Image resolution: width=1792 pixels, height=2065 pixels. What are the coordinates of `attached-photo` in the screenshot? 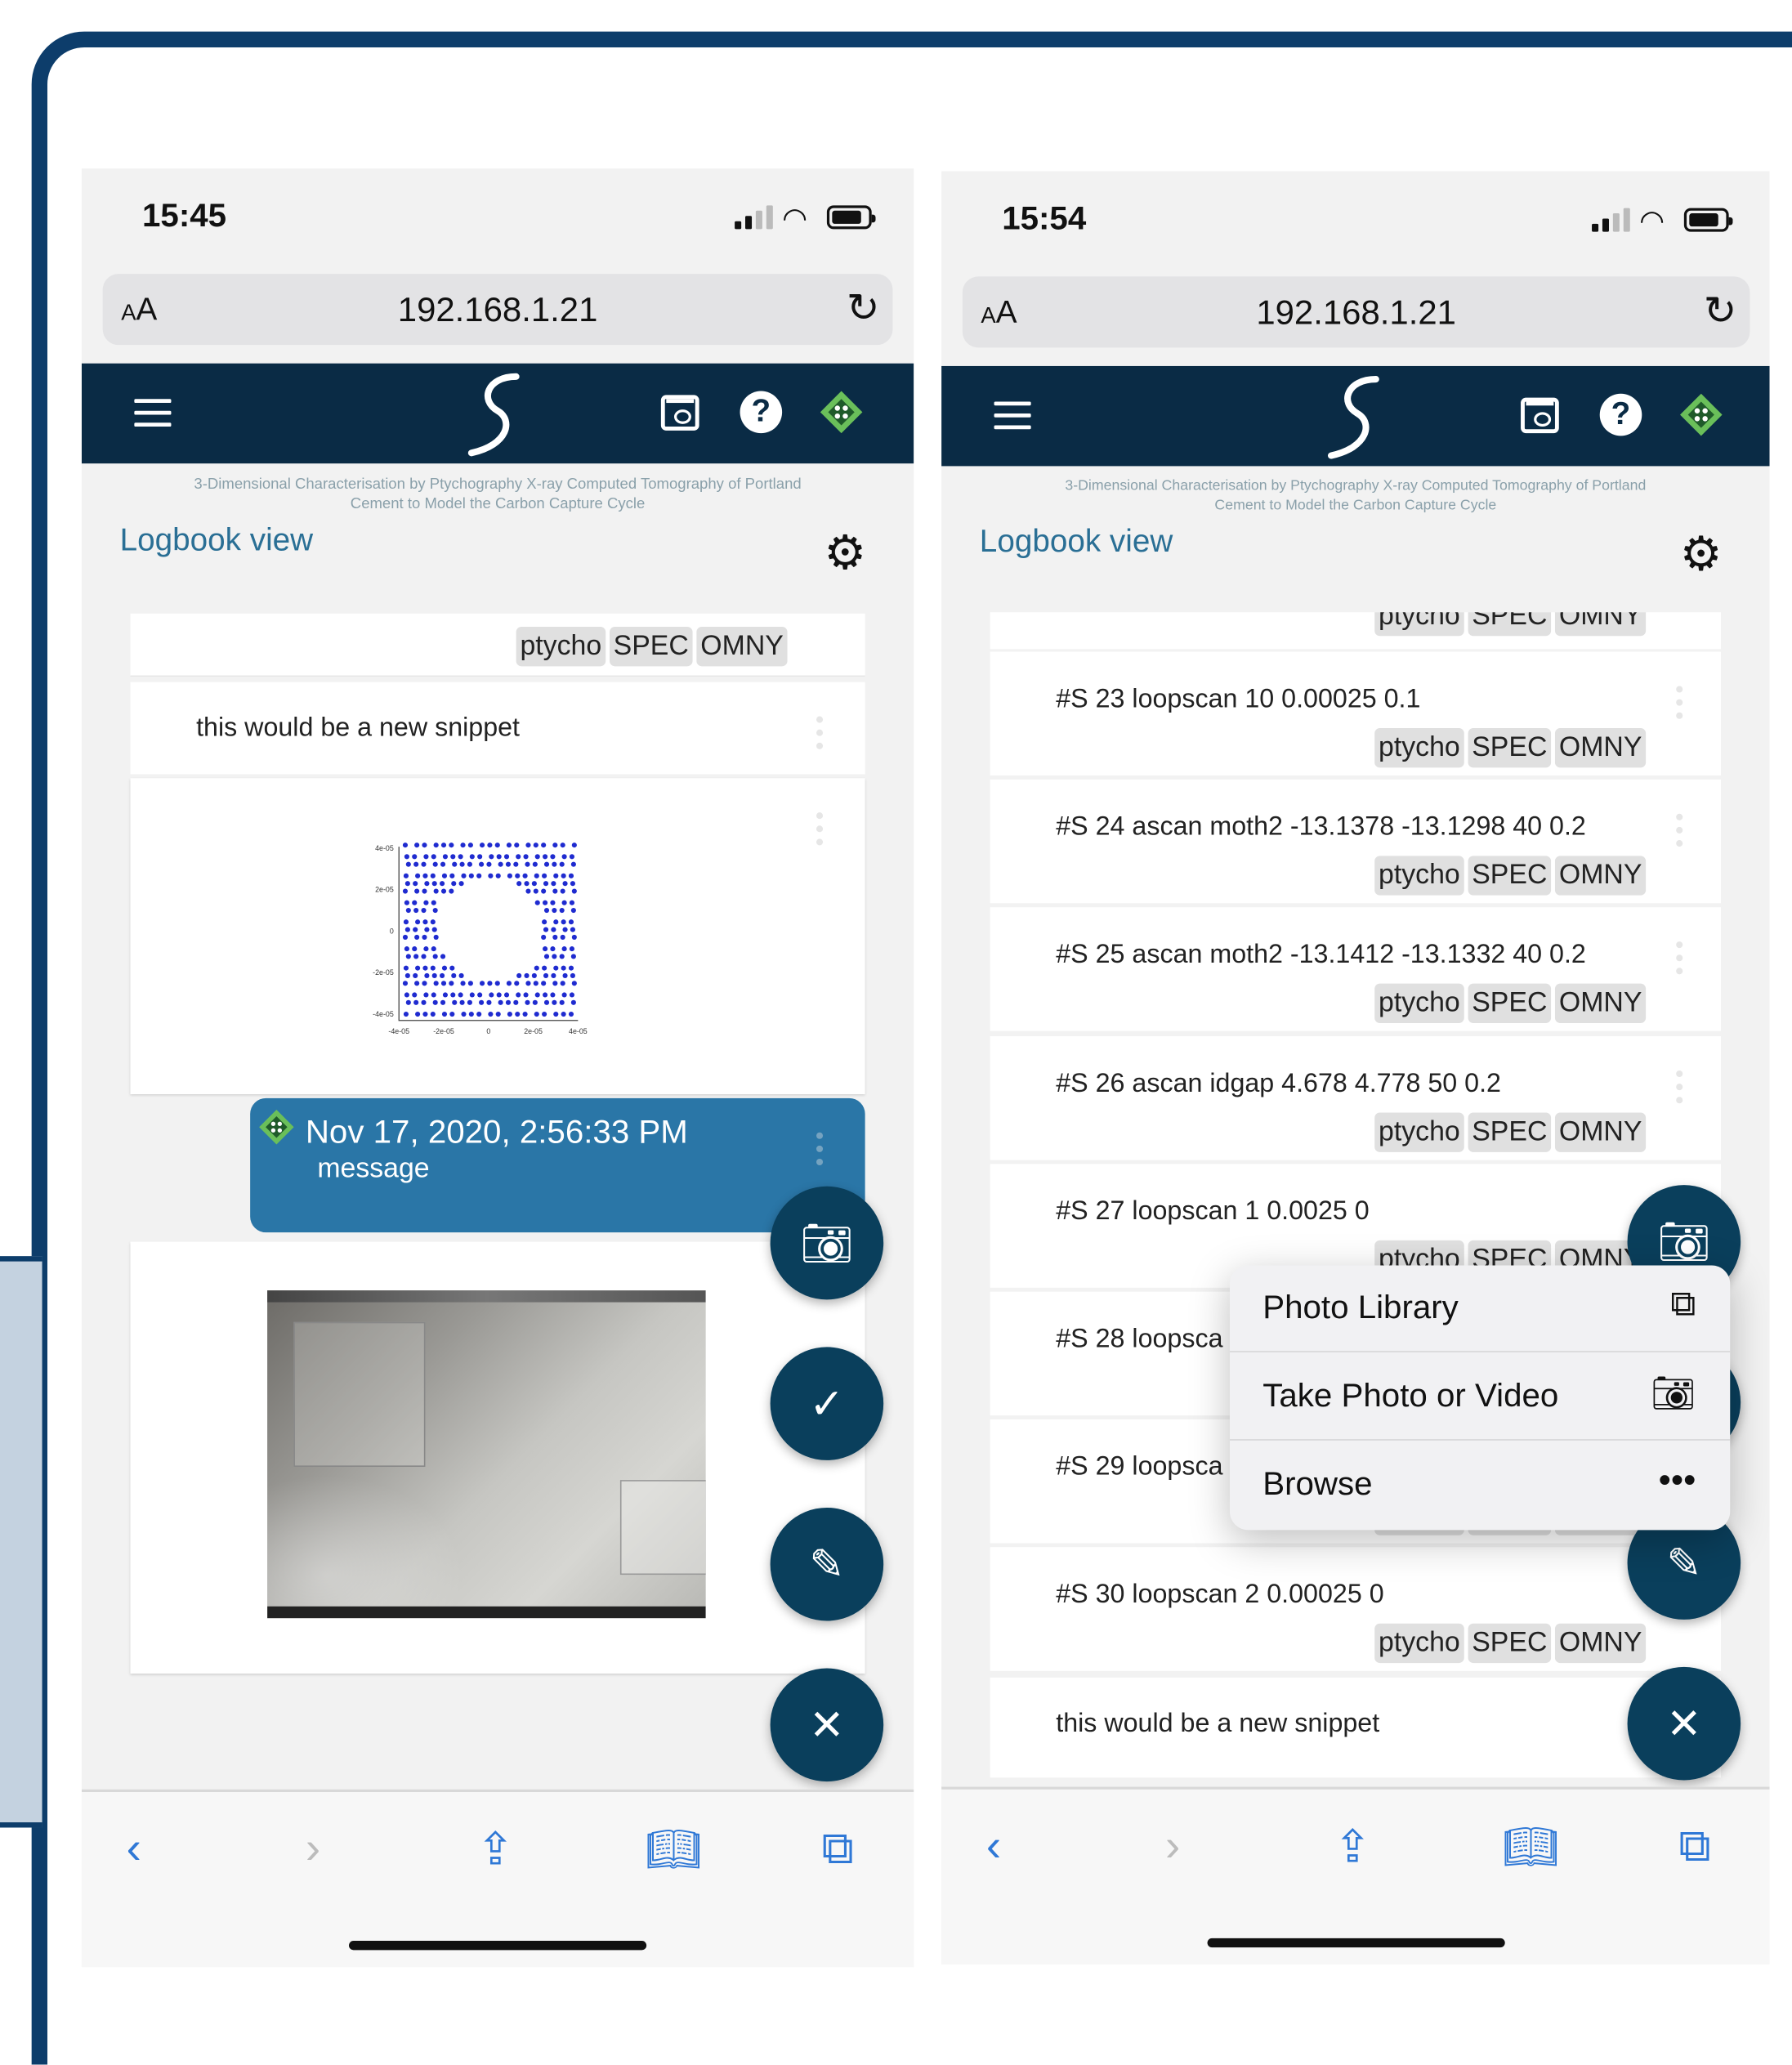 It's located at (486, 1454).